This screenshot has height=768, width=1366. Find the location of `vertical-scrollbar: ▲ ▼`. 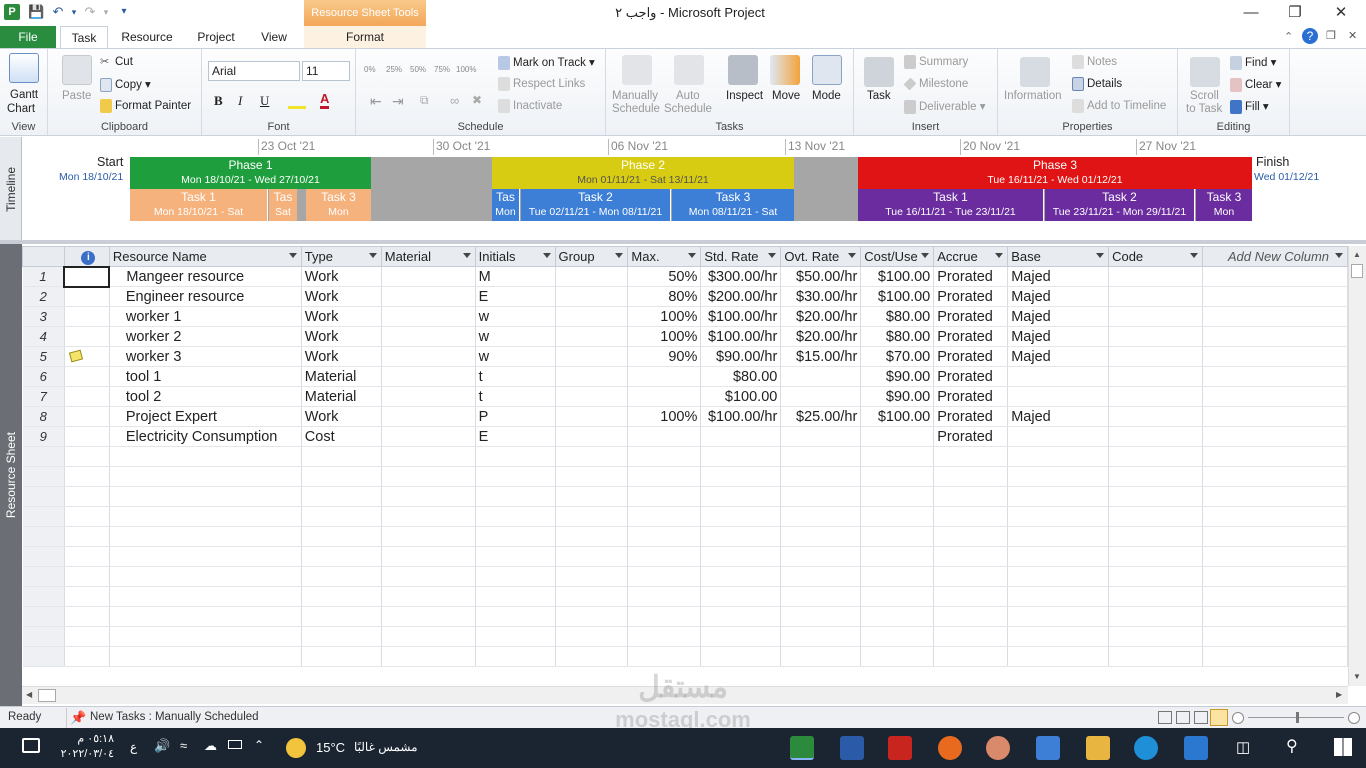

vertical-scrollbar: ▲ ▼ is located at coordinates (1357, 466).